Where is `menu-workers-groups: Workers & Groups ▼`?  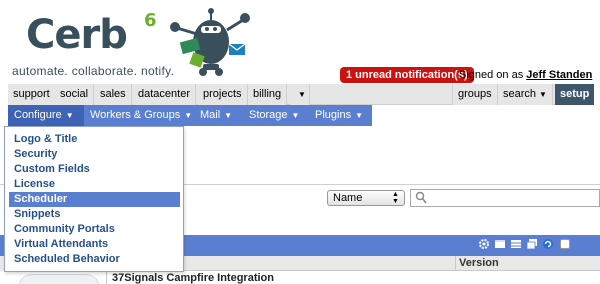
menu-workers-groups: Workers & Groups ▼ is located at coordinates (141, 115).